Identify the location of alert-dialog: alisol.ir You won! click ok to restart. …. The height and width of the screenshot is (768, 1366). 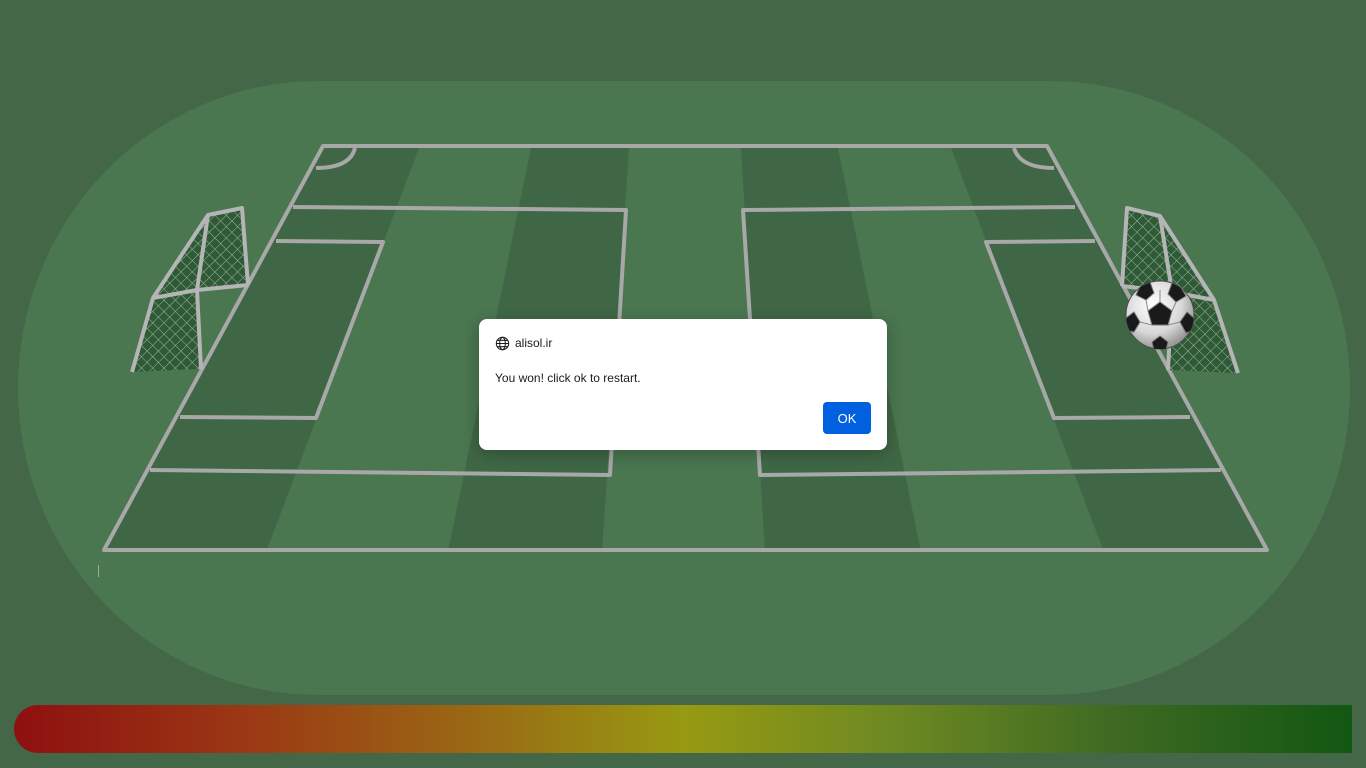
(683, 384).